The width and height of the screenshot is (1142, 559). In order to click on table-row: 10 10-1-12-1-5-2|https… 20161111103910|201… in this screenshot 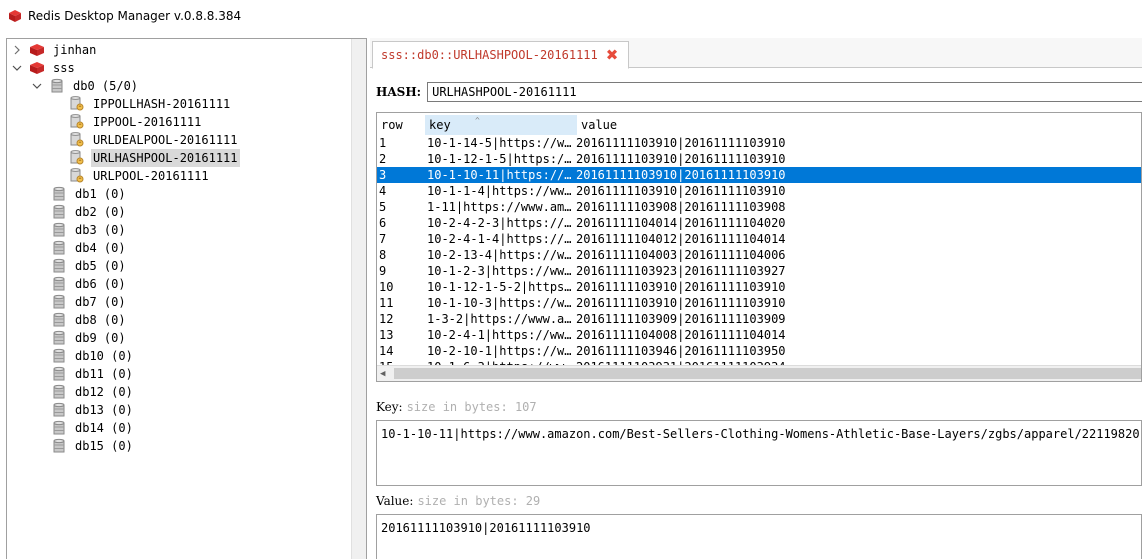, I will do `click(759, 287)`.